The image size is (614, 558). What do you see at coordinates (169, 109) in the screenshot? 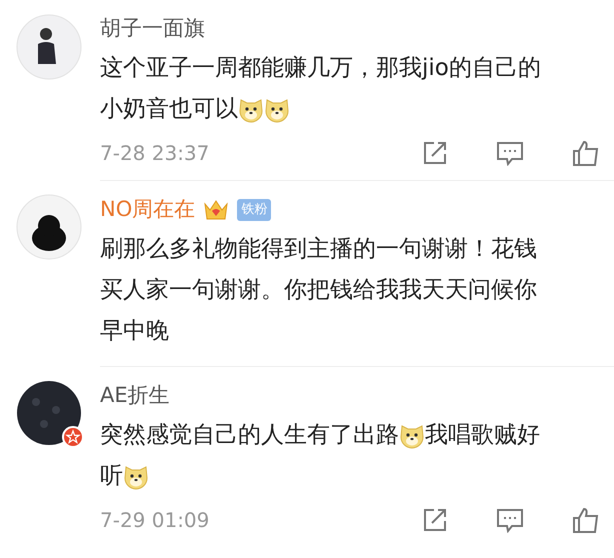
I see `comment-text: 小奶音也可以` at bounding box center [169, 109].